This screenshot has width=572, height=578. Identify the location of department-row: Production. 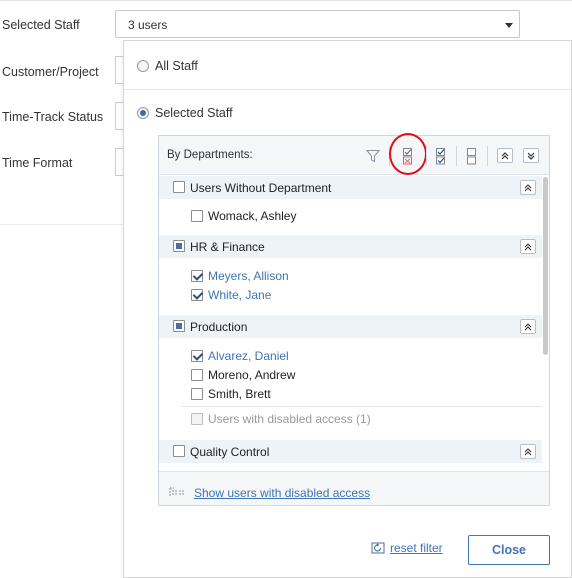
(350, 326).